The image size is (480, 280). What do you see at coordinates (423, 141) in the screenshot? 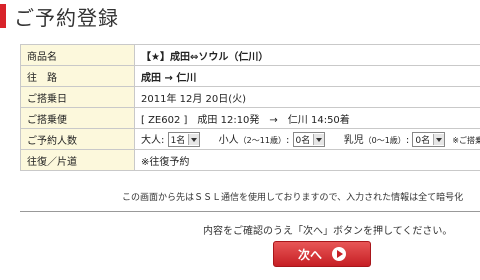
I see `infant-select-value: 0名` at bounding box center [423, 141].